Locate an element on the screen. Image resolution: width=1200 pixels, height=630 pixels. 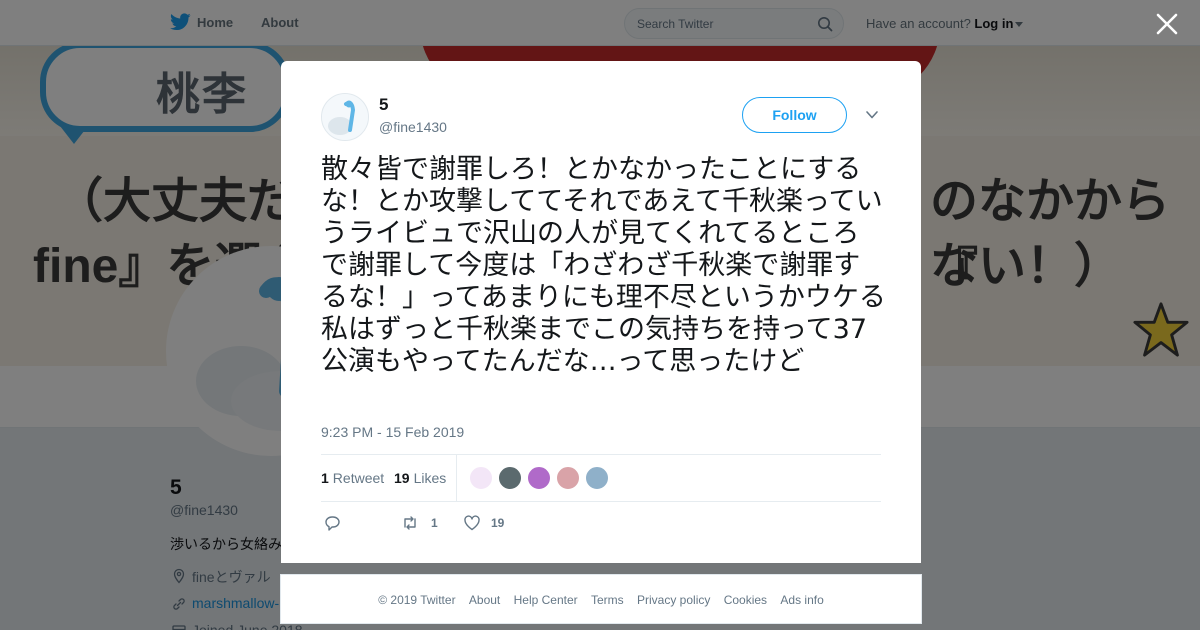
stats-divider is located at coordinates (456, 478).